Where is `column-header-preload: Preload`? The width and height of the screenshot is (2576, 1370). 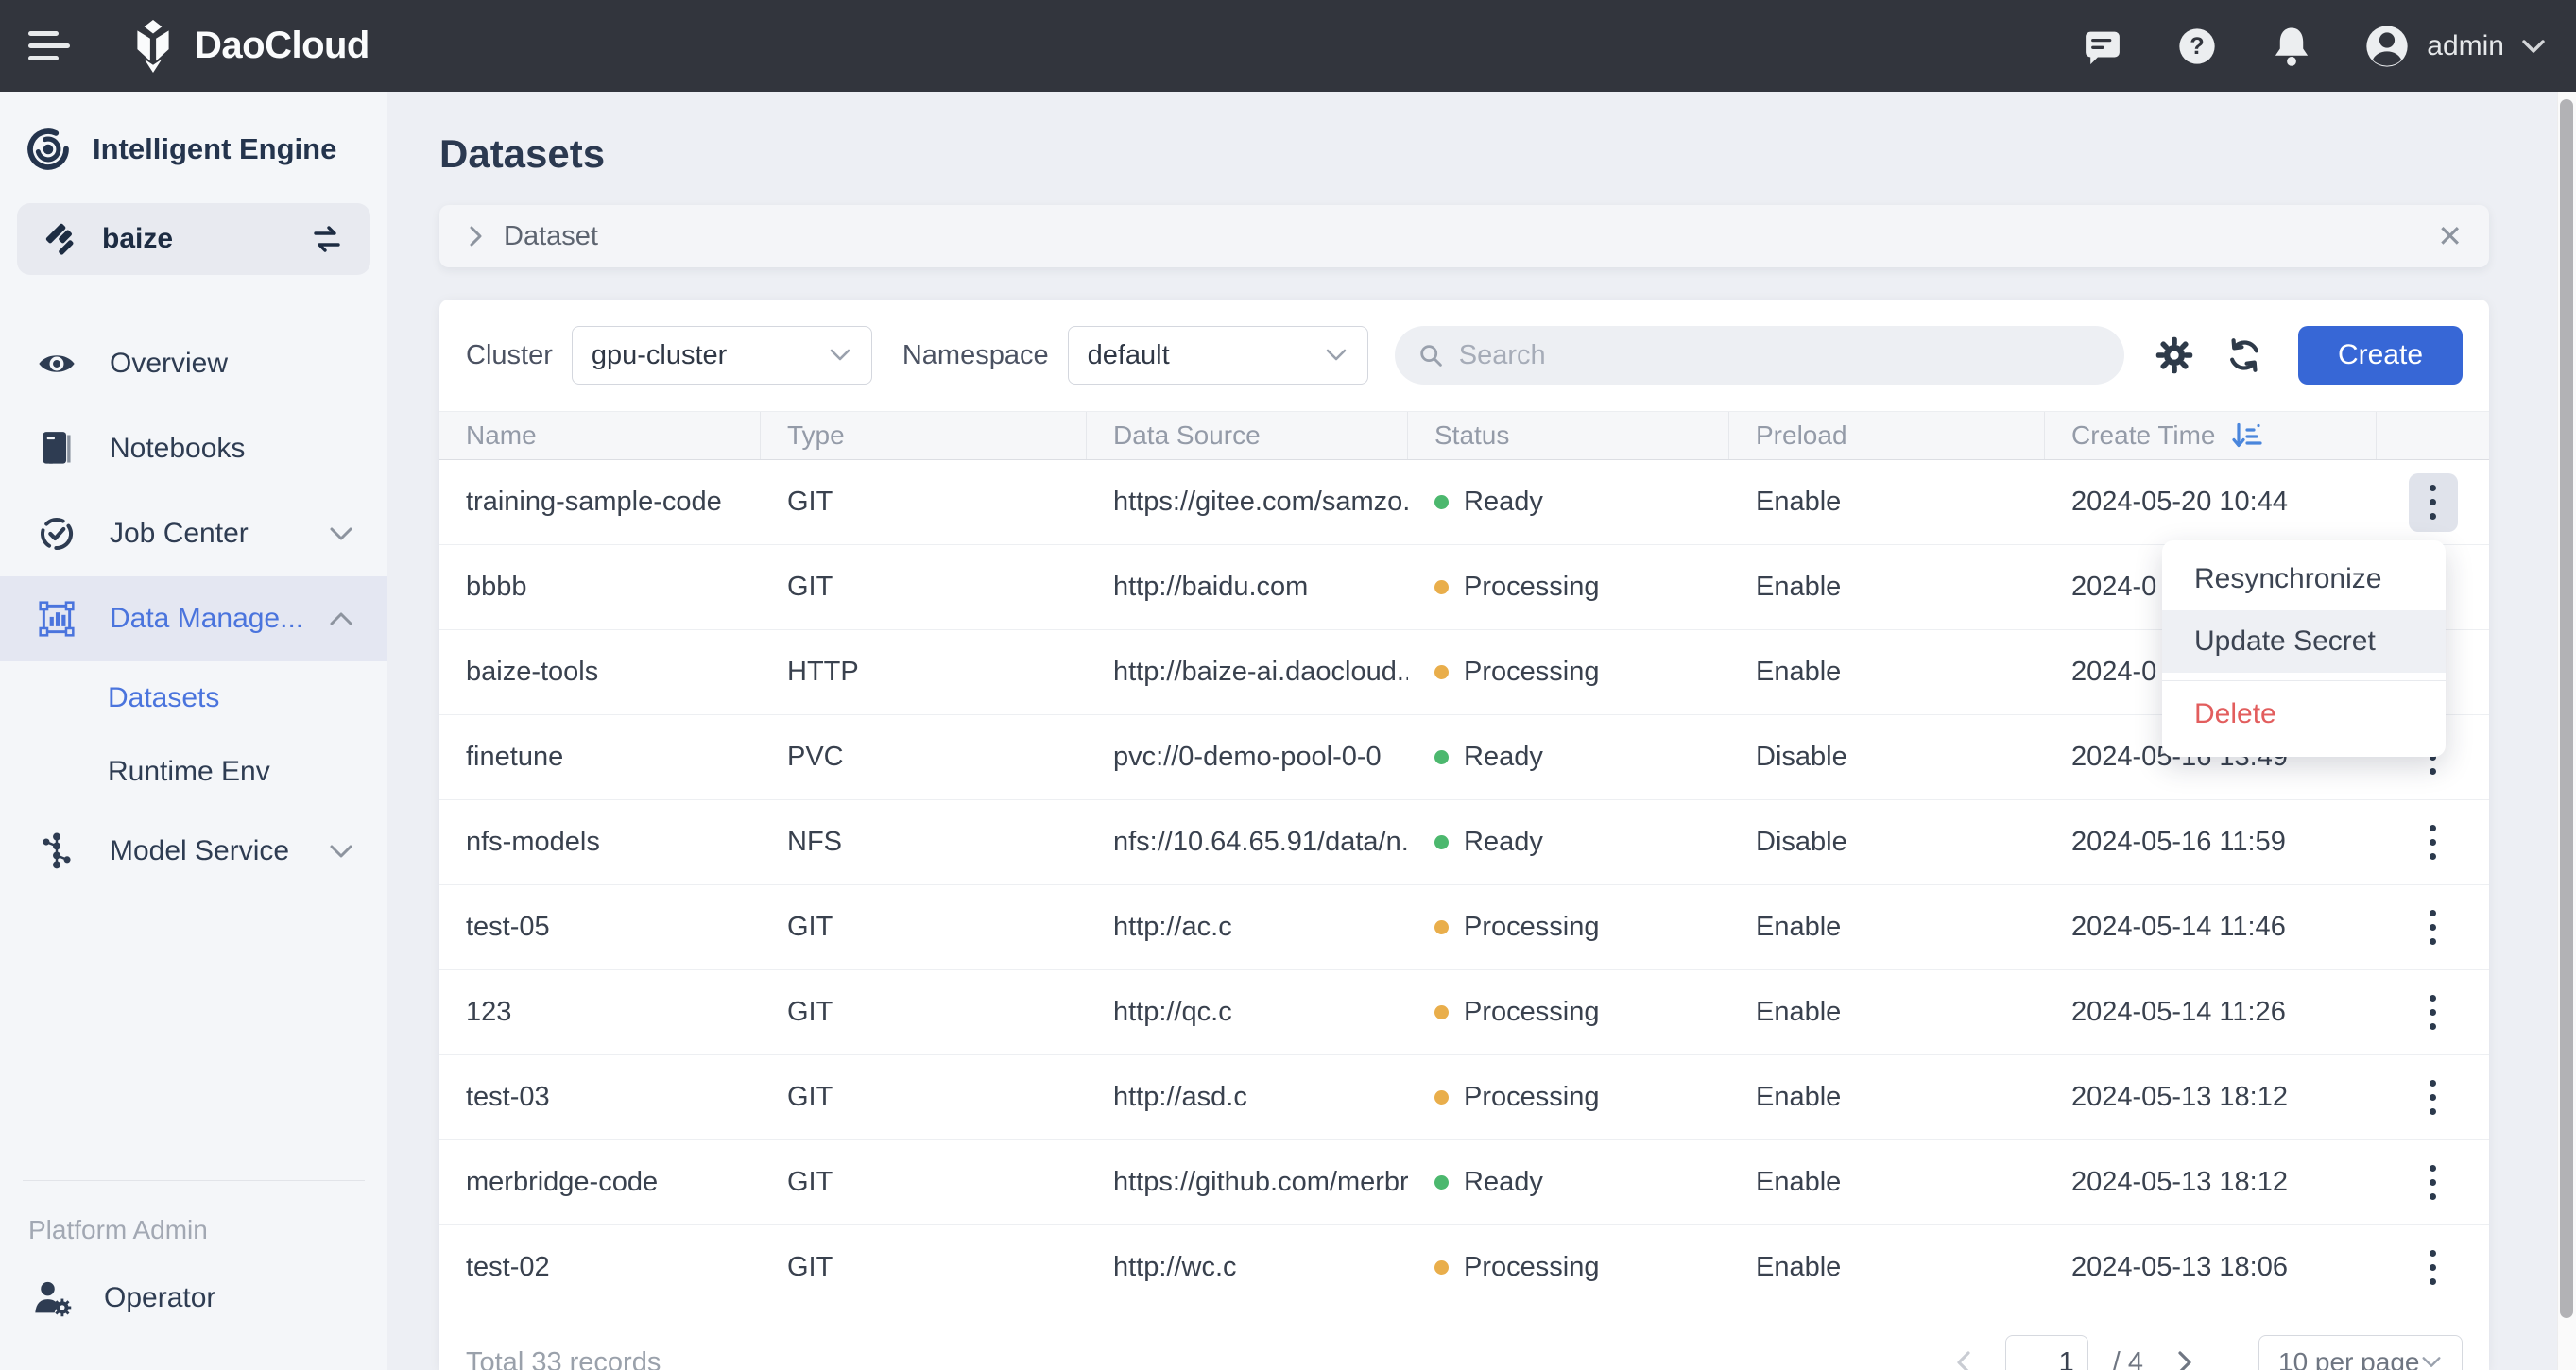 column-header-preload: Preload is located at coordinates (1887, 435).